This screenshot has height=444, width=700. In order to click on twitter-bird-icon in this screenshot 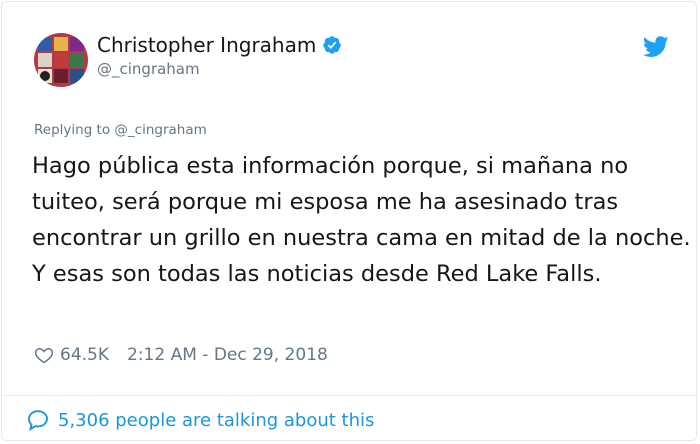, I will do `click(656, 47)`.